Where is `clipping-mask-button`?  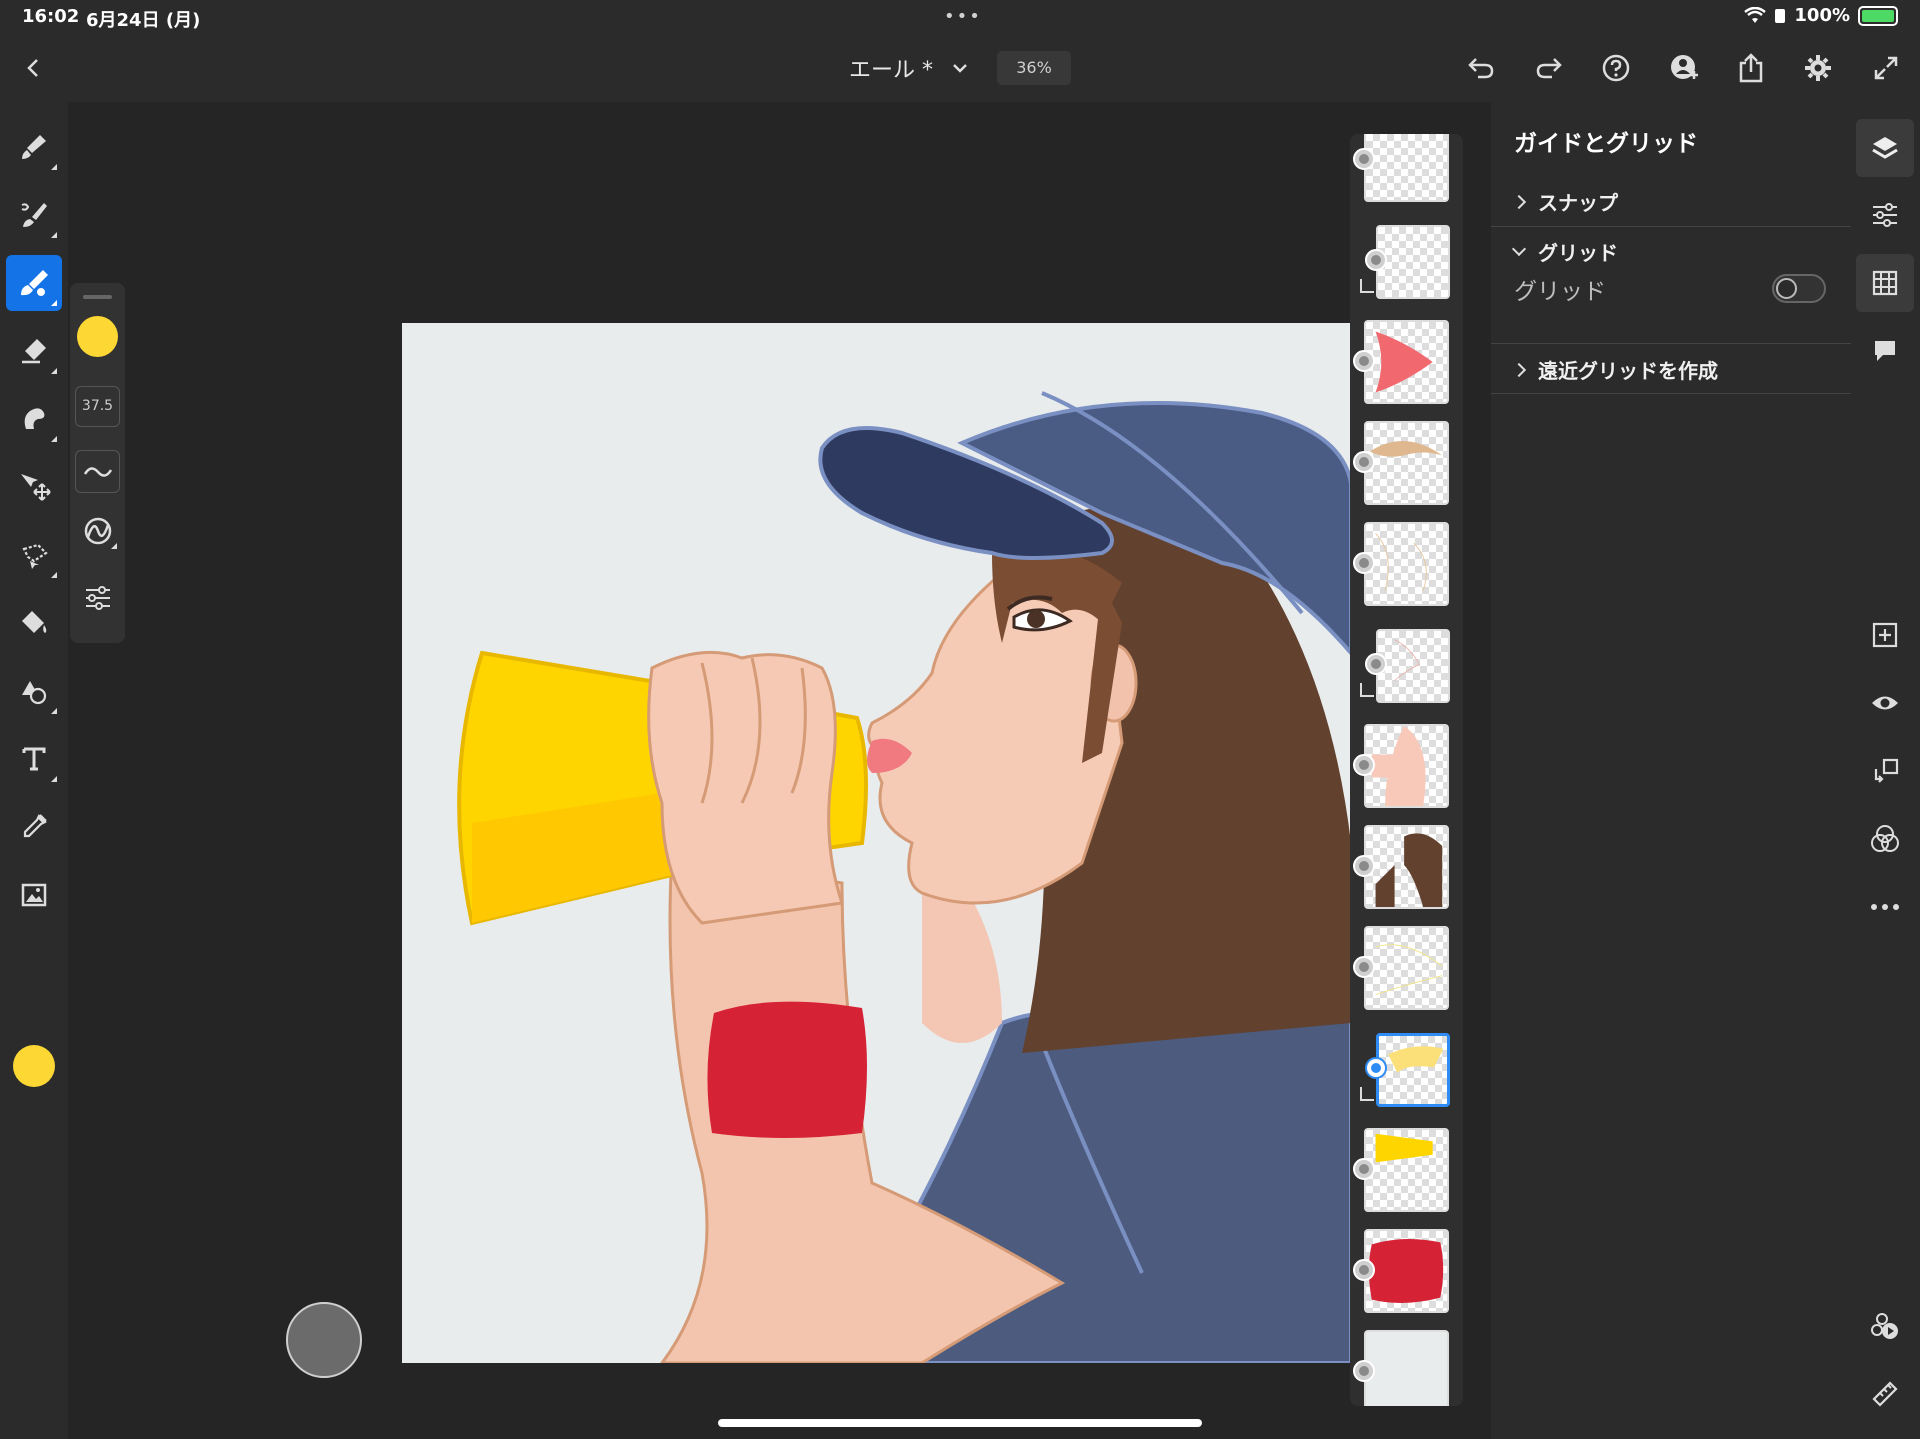
clipping-mask-button is located at coordinates (1885, 771).